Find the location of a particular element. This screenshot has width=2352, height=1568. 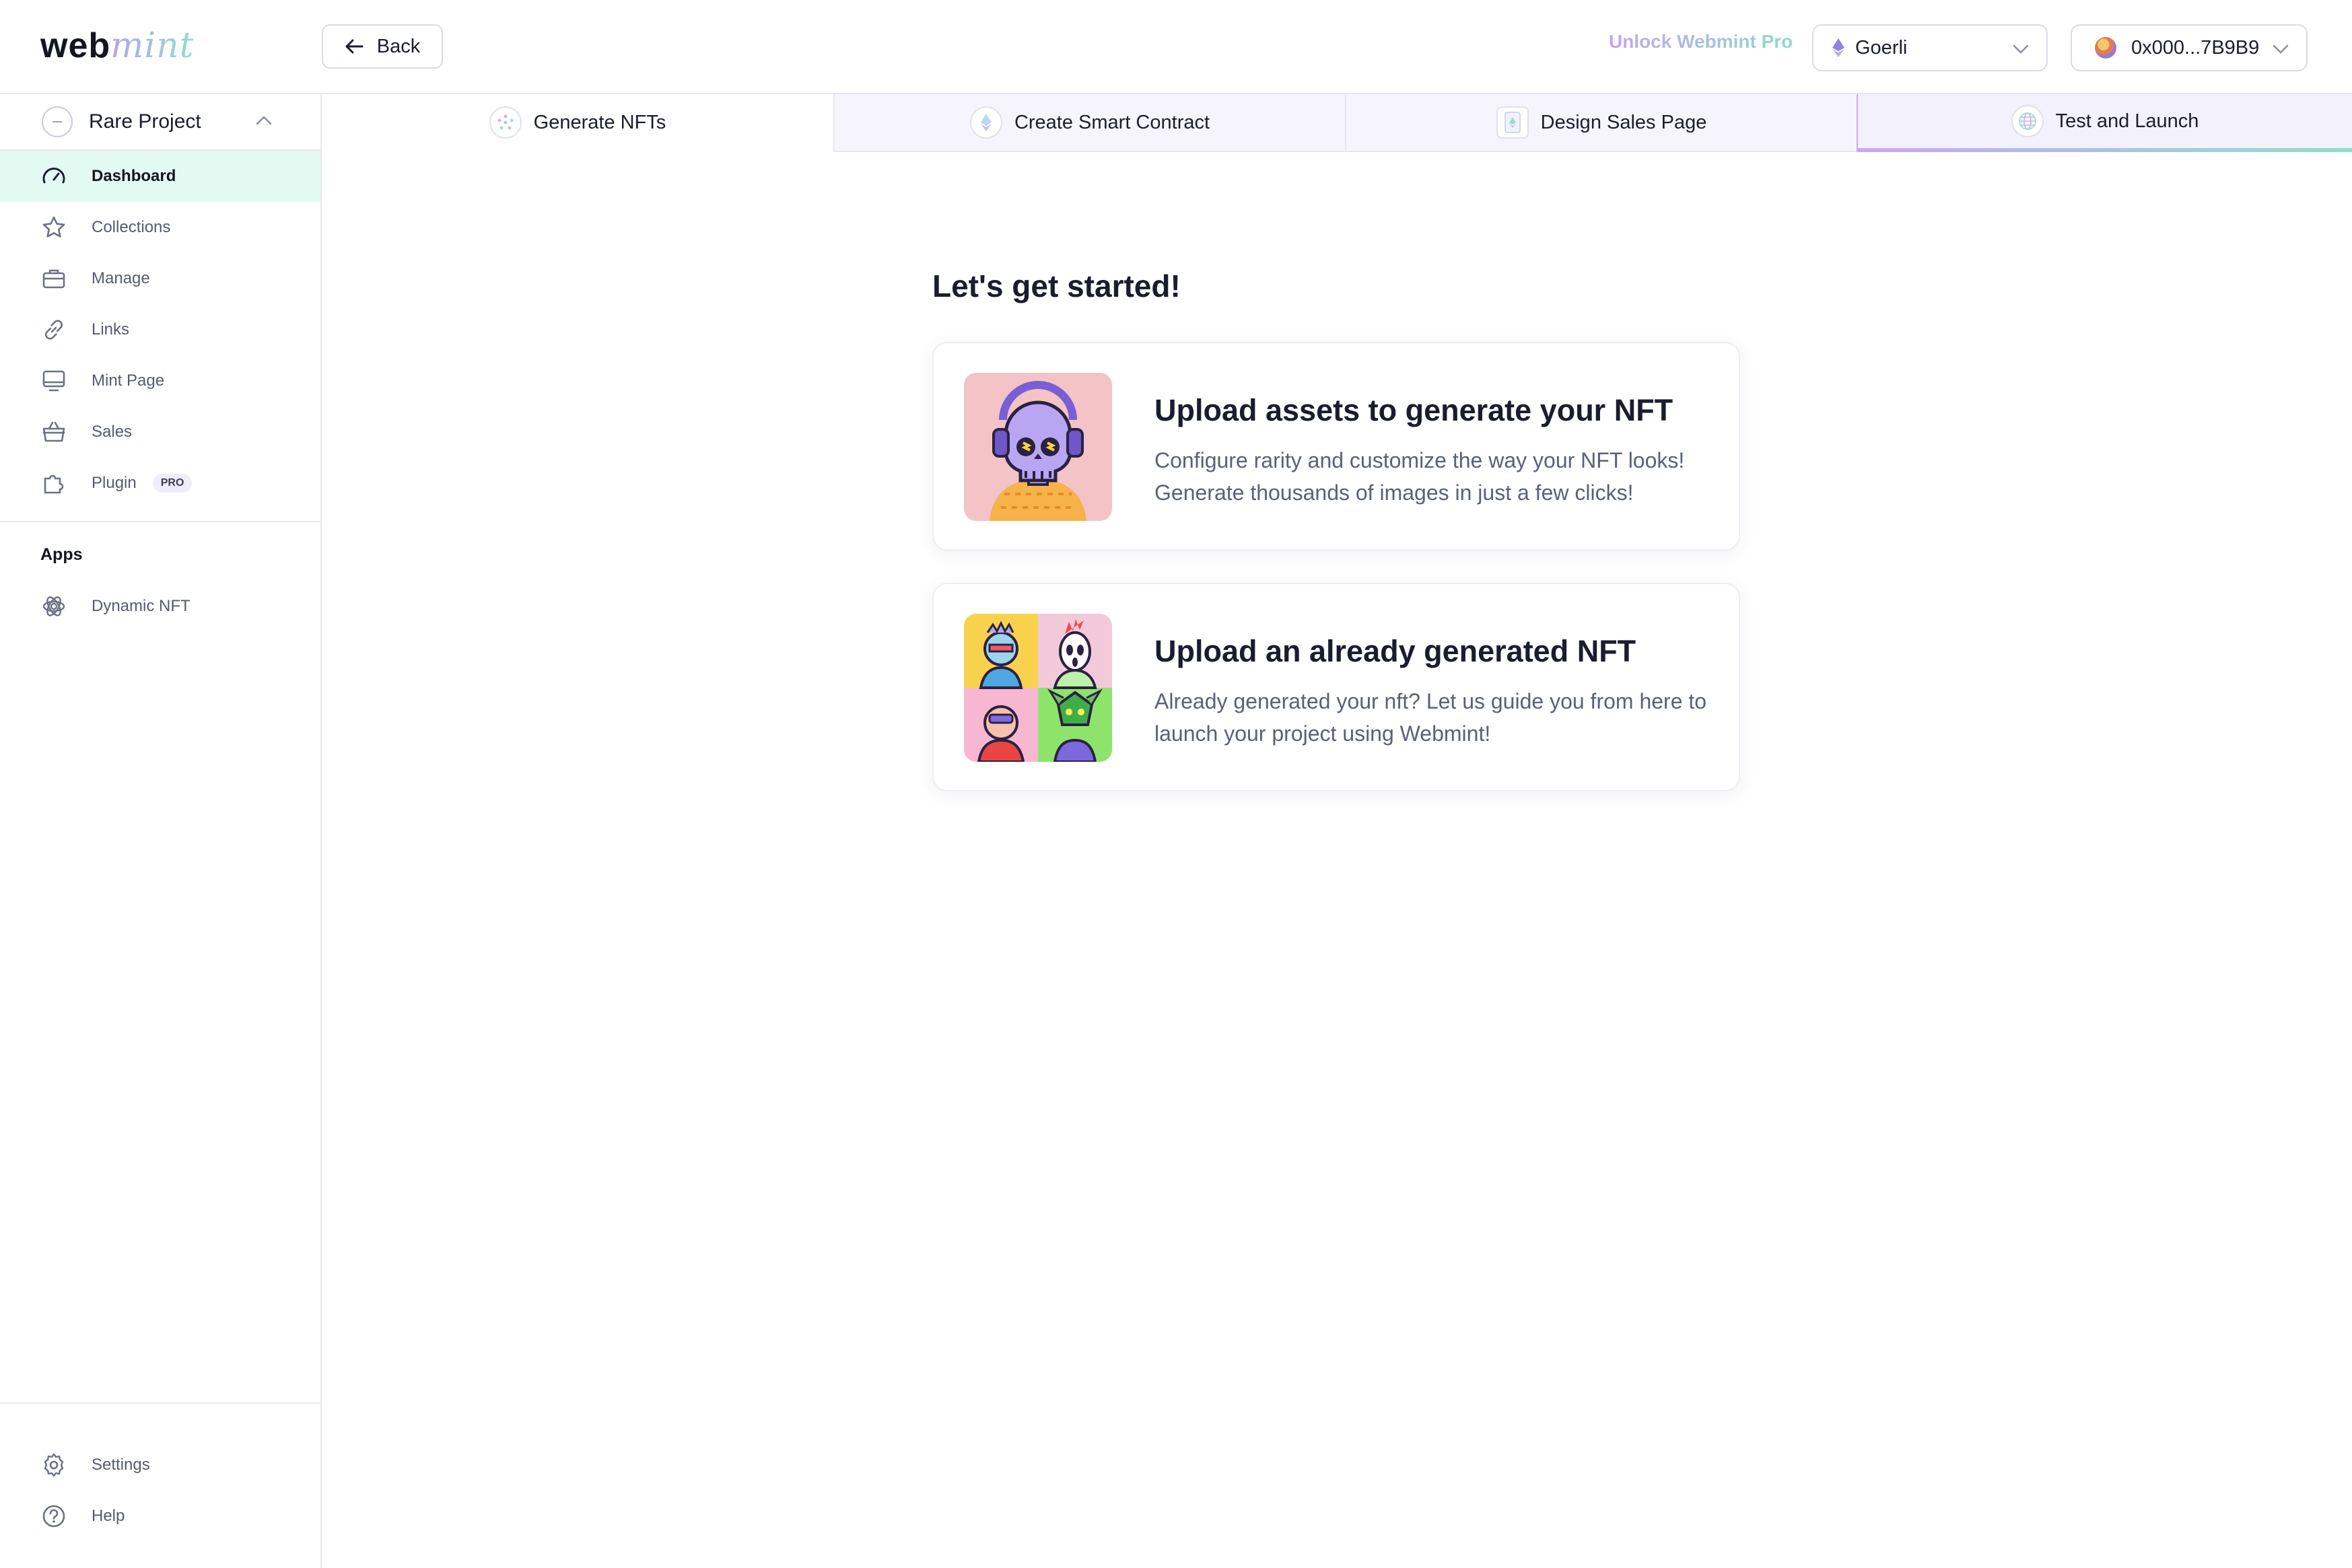

tab-design-sales-page: Design Sales Page is located at coordinates (1601, 123).